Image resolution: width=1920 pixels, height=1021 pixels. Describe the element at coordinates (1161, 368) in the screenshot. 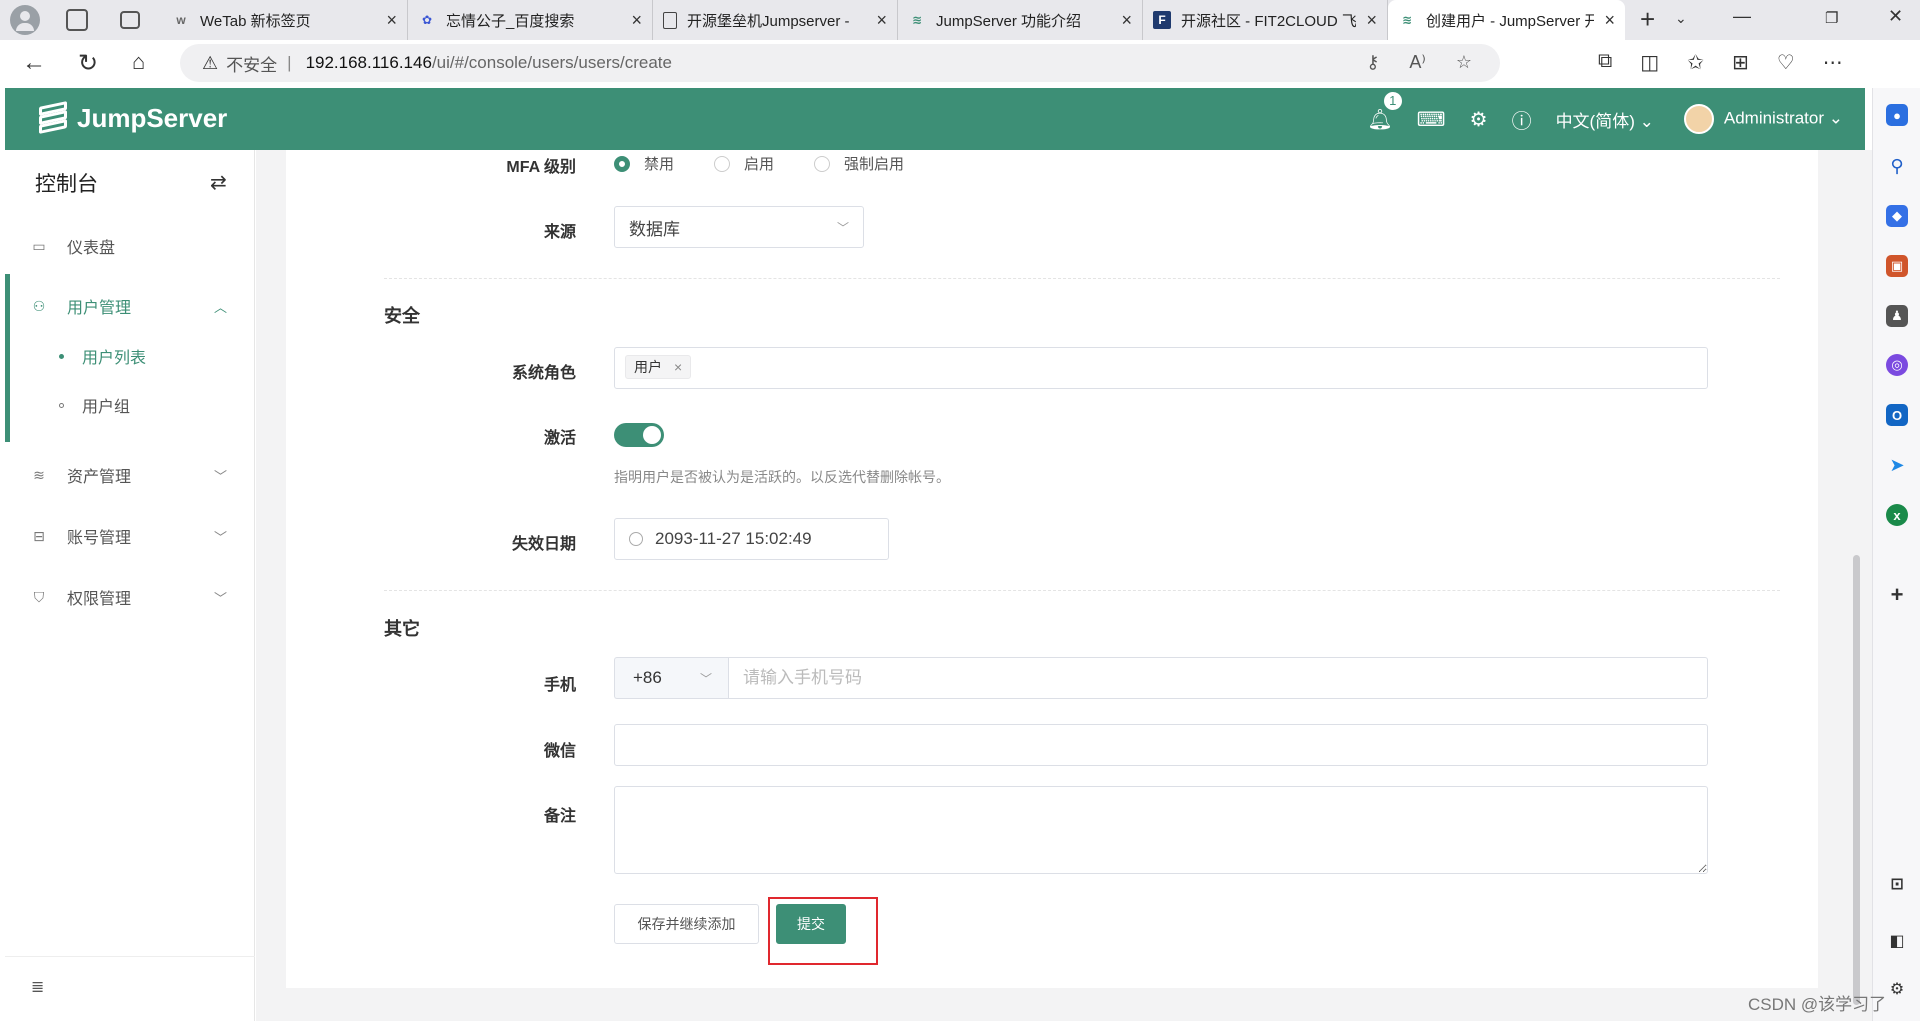

I see `role-select: 用户 ×` at that location.